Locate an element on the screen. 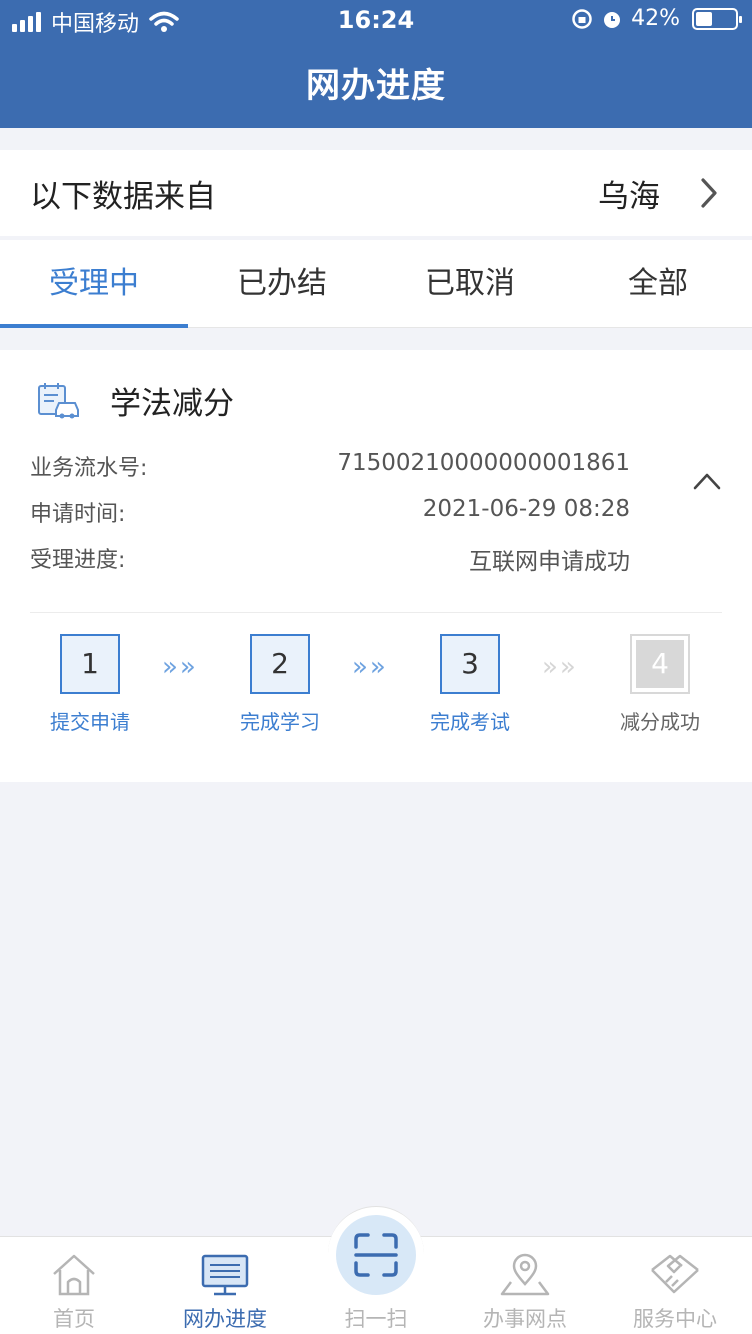 The width and height of the screenshot is (752, 1334). chevron-up-icon is located at coordinates (707, 481).